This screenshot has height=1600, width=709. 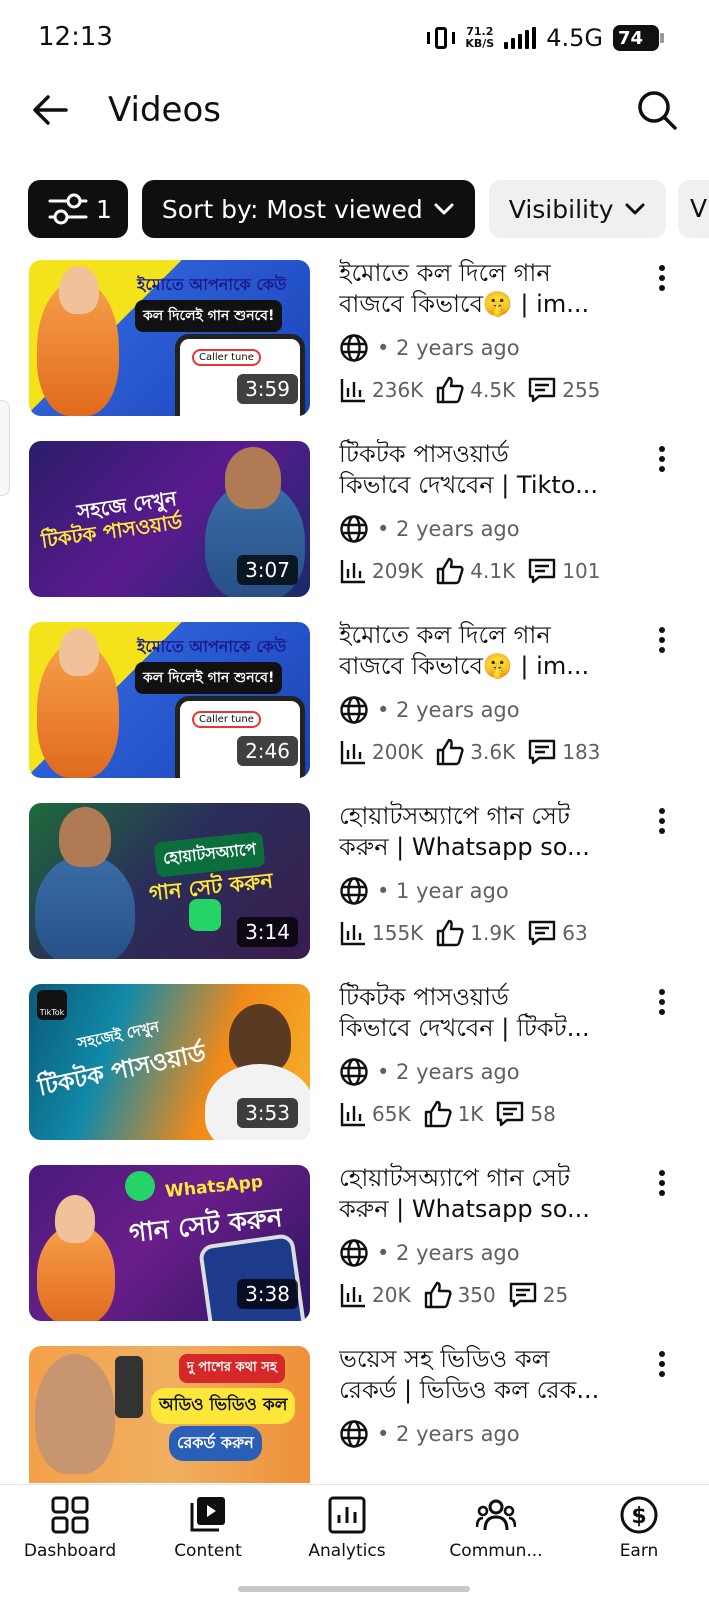 I want to click on filter-bar: 1 Sort by: Most viewed Visibility, so click(x=347, y=209).